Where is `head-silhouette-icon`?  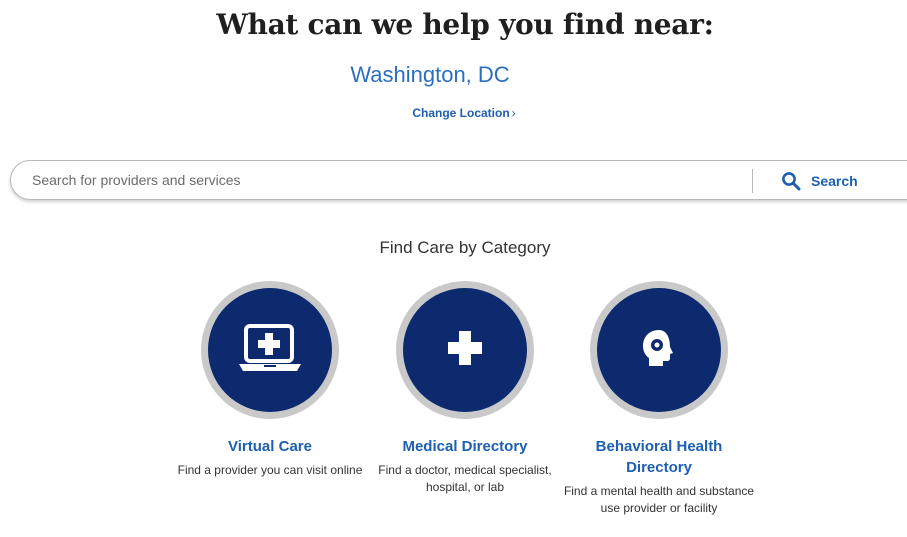
head-silhouette-icon is located at coordinates (659, 350).